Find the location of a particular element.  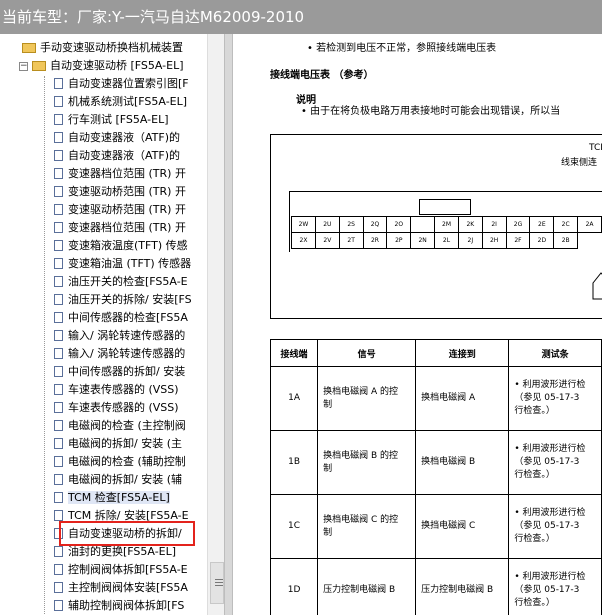

tree-item-label: 电磁阀的检查 (主控制阀 is located at coordinates (127, 425).